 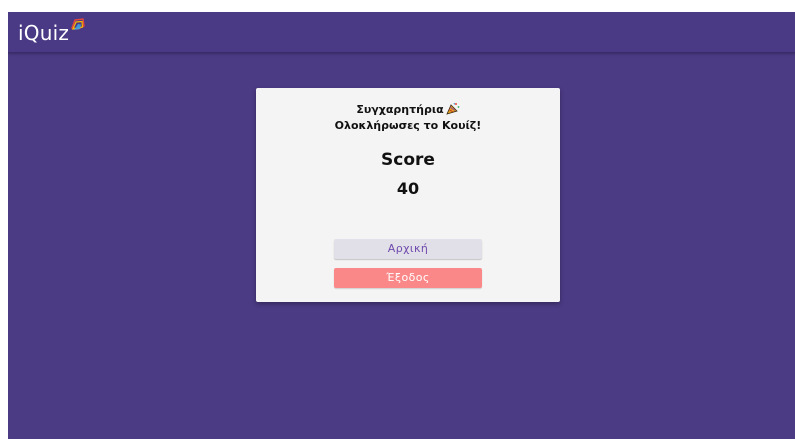 I want to click on congrats-line-1: Συγχαρητήρια, so click(x=408, y=110).